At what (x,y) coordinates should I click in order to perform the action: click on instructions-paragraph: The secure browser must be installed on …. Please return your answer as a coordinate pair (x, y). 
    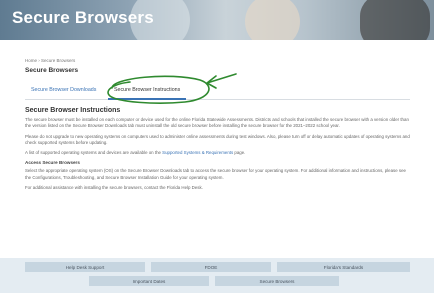
    Looking at the image, I should click on (217, 123).